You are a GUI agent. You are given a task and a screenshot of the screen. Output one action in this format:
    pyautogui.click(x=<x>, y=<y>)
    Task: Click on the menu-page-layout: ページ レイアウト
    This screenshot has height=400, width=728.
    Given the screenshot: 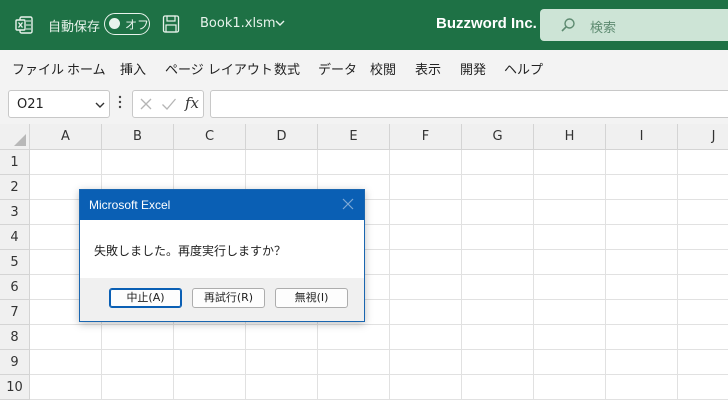 What is the action you would take?
    pyautogui.click(x=219, y=68)
    